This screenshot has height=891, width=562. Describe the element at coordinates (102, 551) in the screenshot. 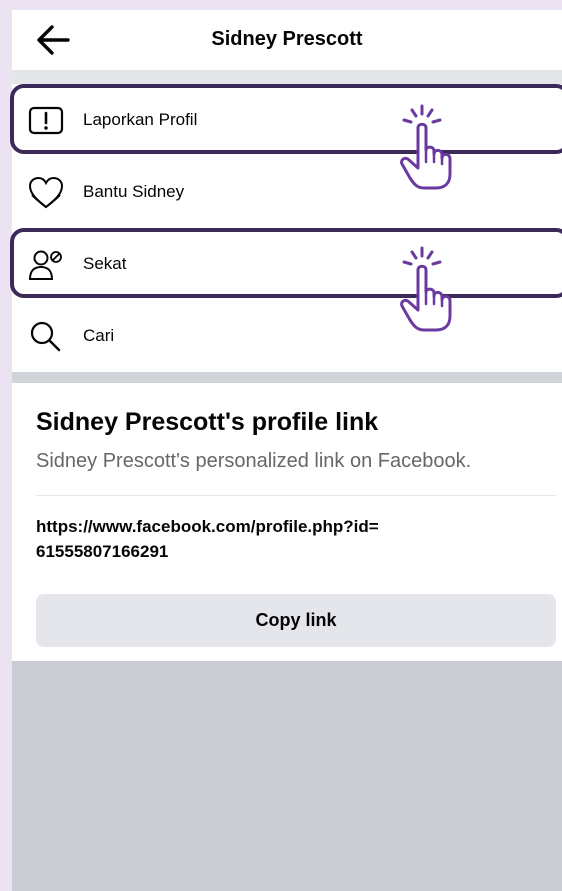

I see `profile-url-line2: 61555807166291` at that location.